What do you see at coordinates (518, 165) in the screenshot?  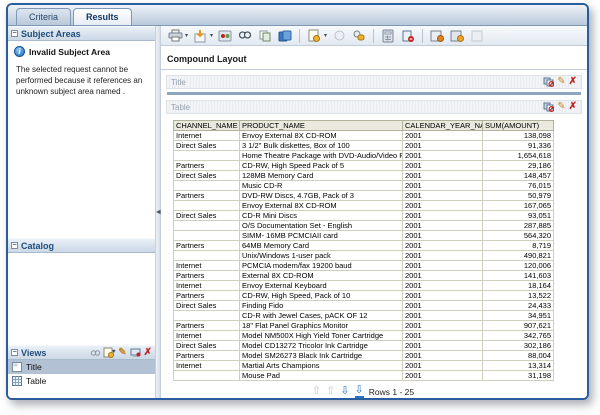 I see `amount-cell: 29,186` at bounding box center [518, 165].